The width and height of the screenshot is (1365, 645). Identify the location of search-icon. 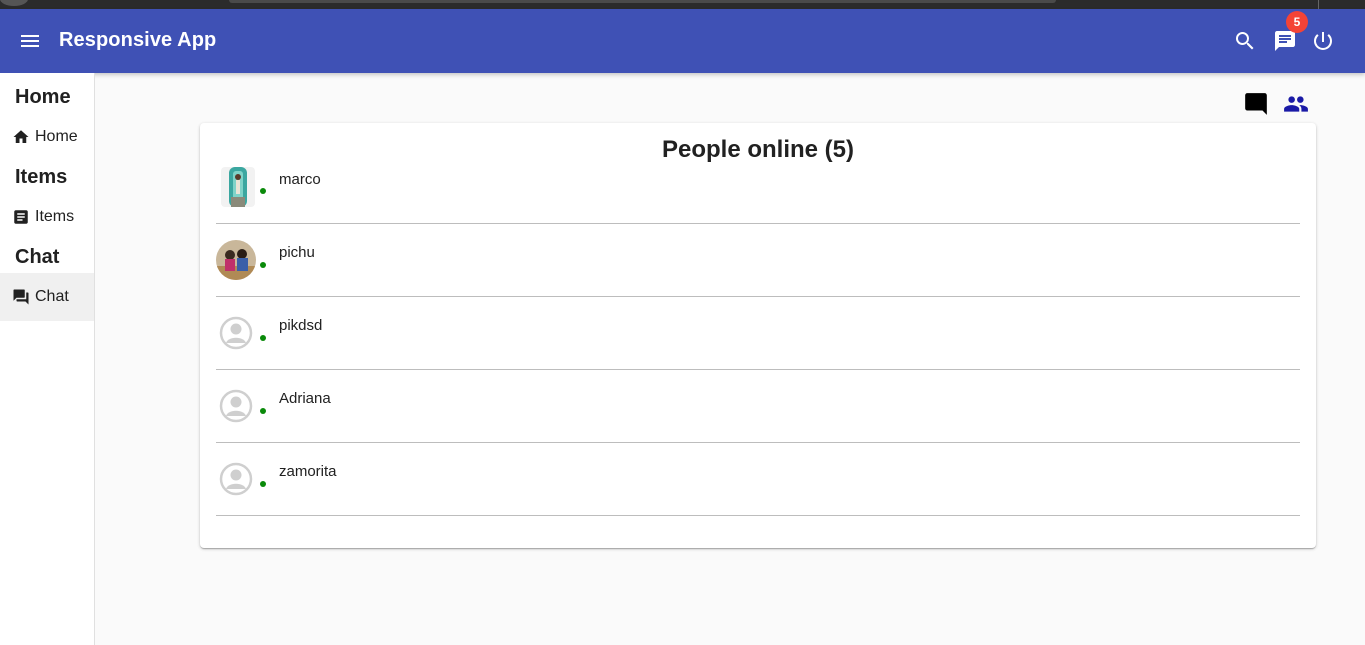
(1245, 41).